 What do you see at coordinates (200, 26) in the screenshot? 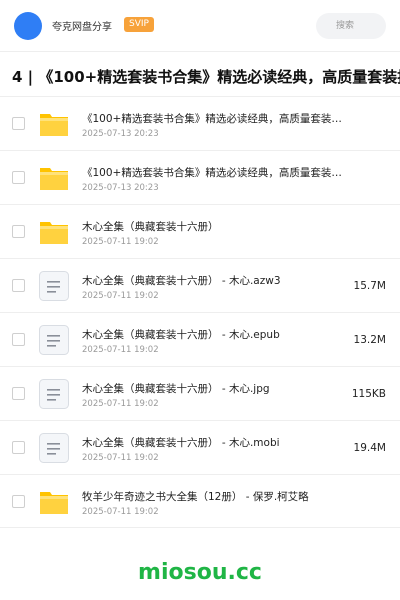
I see `top-bar: 夸克网盘分享 SVIP 搜索` at bounding box center [200, 26].